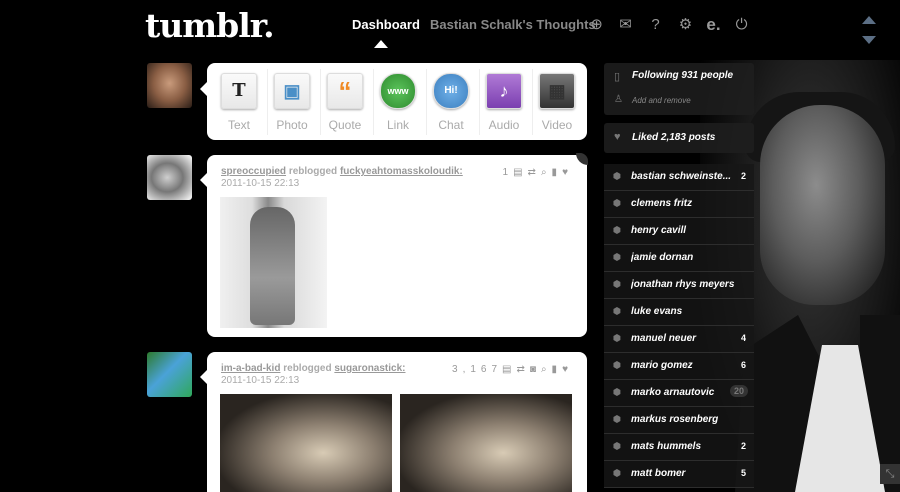 This screenshot has height=492, width=900. I want to click on link-post-icon: www, so click(398, 91).